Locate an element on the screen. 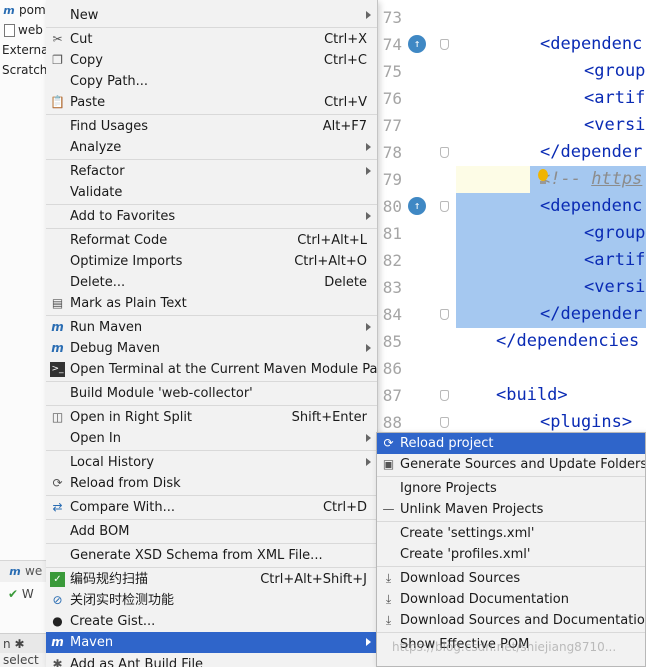 The width and height of the screenshot is (646, 667). tree-item-pom: m pom is located at coordinates (23, 10).